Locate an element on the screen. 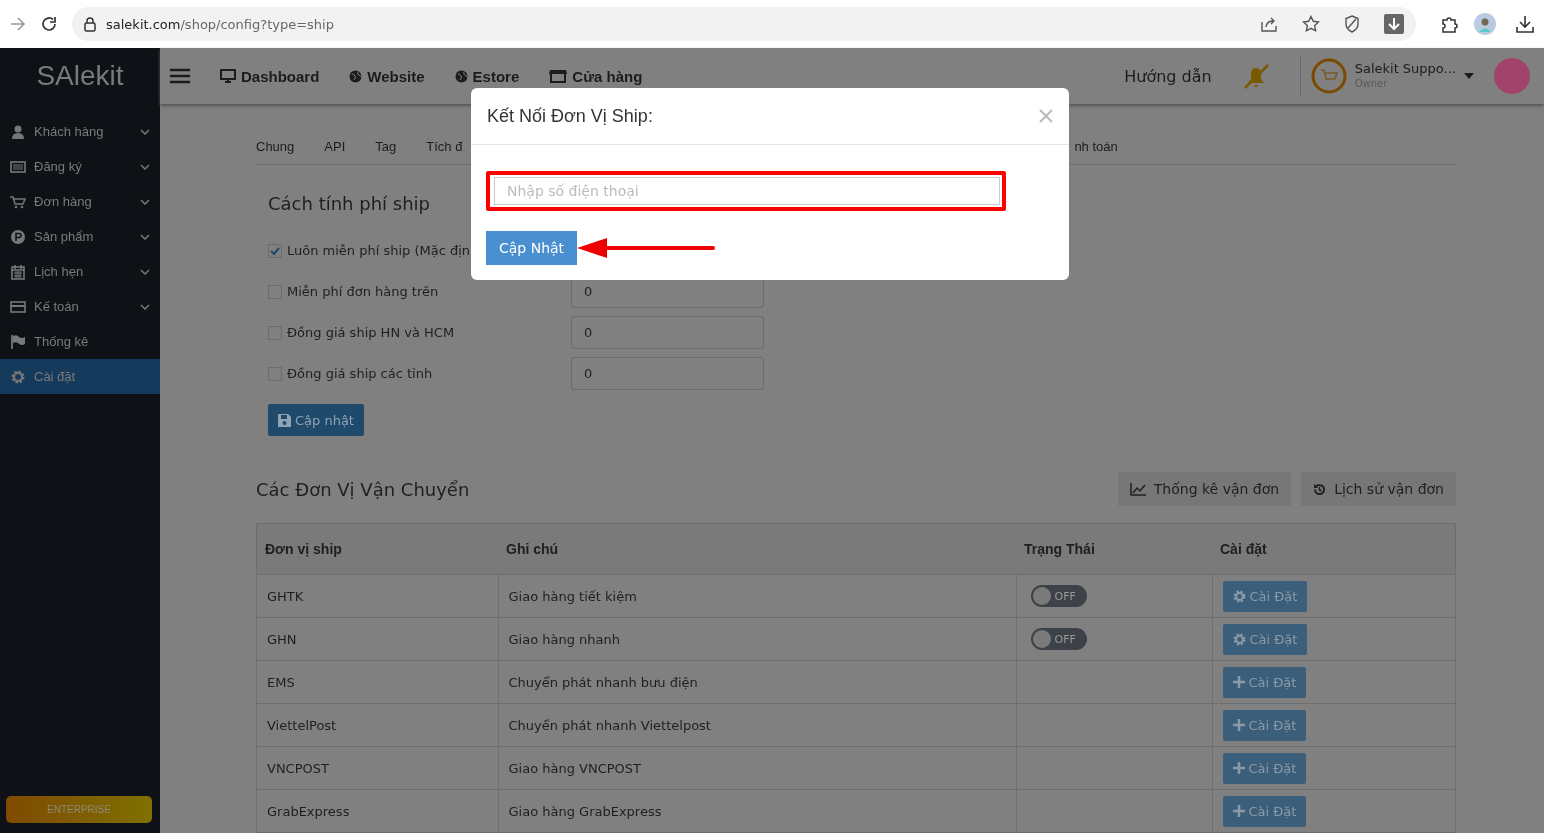  modal-title: Kết Nối Đơn Vị Ship: is located at coordinates (570, 116).